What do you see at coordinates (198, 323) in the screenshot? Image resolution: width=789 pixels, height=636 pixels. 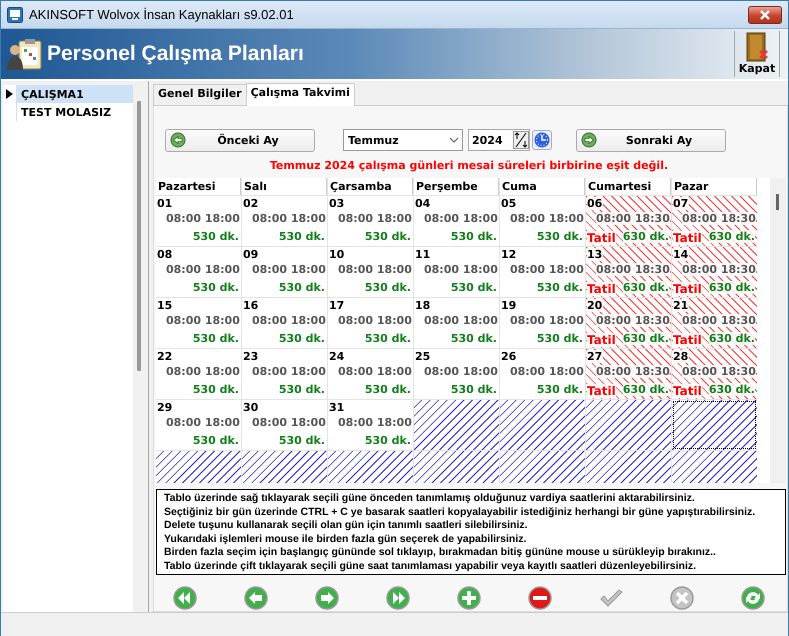 I see `day-cell: 15 08:00 18:00 530 dk.` at bounding box center [198, 323].